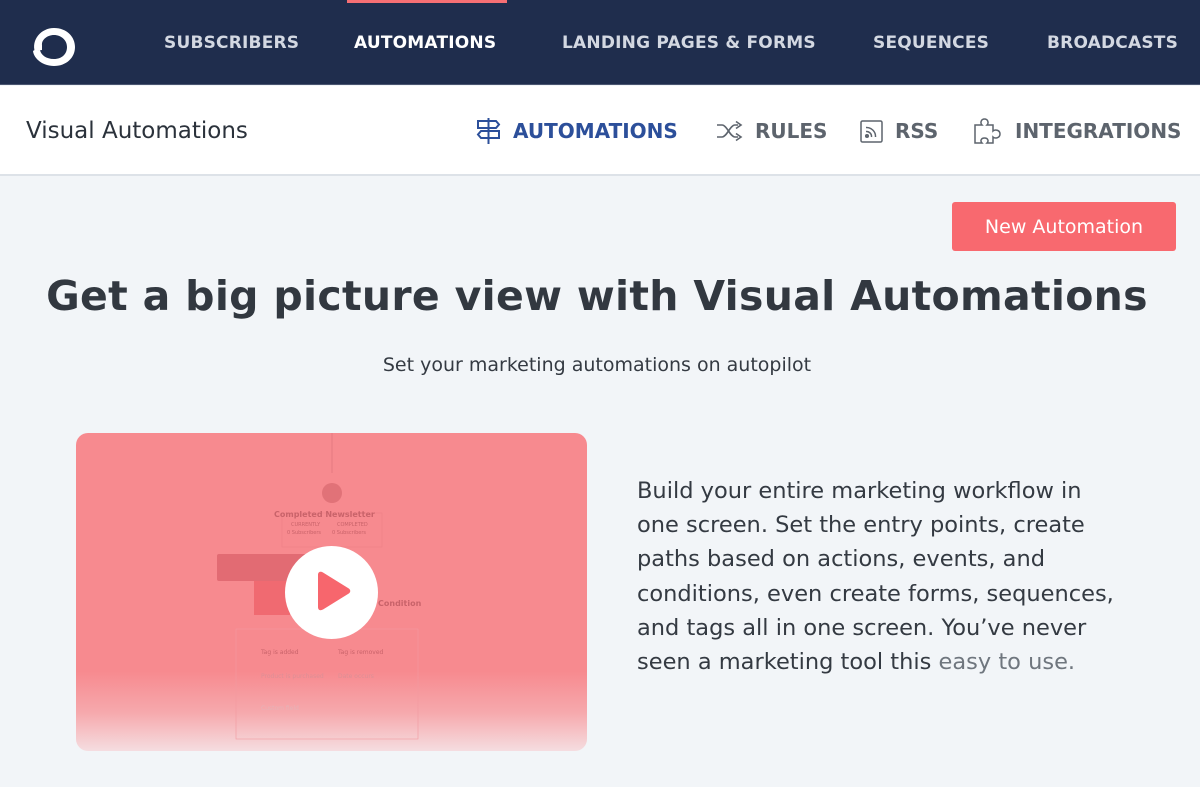 The height and width of the screenshot is (787, 1200). What do you see at coordinates (349, 533) in the screenshot?
I see `preview-stat-2-value: 0 Subscribers` at bounding box center [349, 533].